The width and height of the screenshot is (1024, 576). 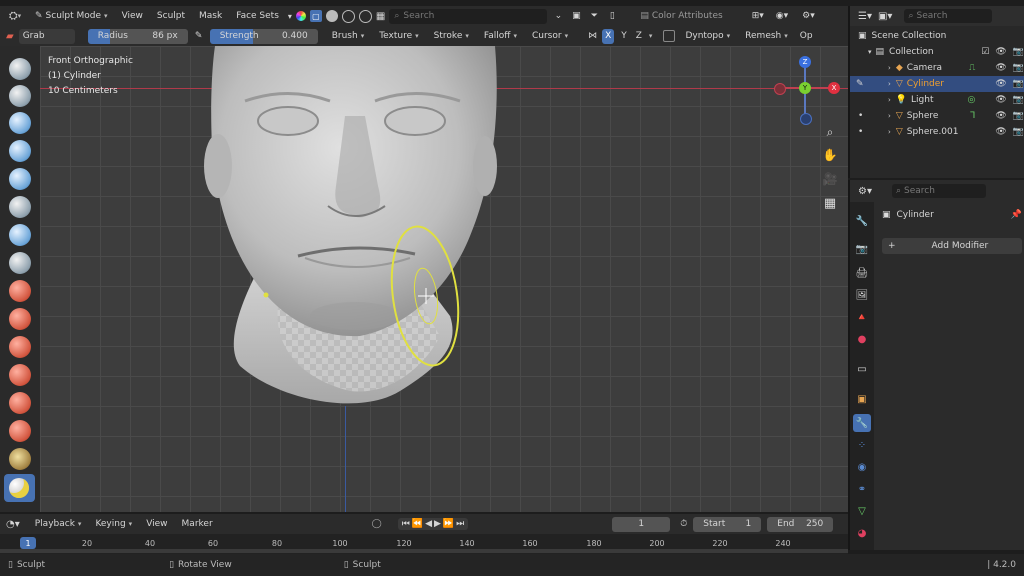 I want to click on outliner-editor-icon: ☰▾, so click(x=865, y=16).